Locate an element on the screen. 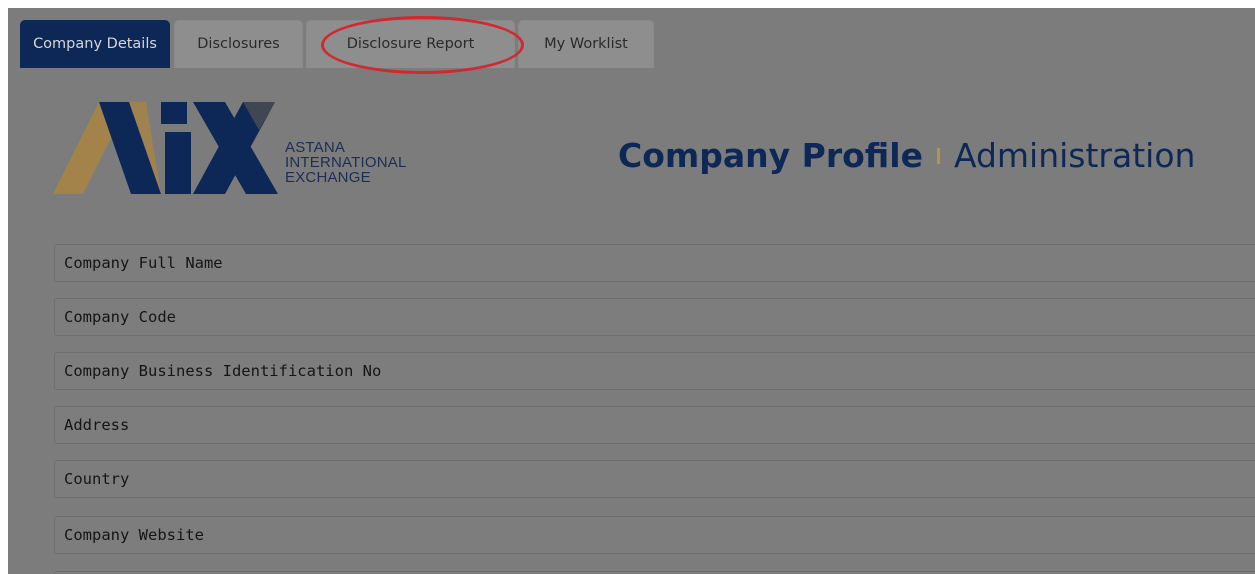 This screenshot has width=1255, height=574. company-website-field: Company Website is located at coordinates (654, 535).